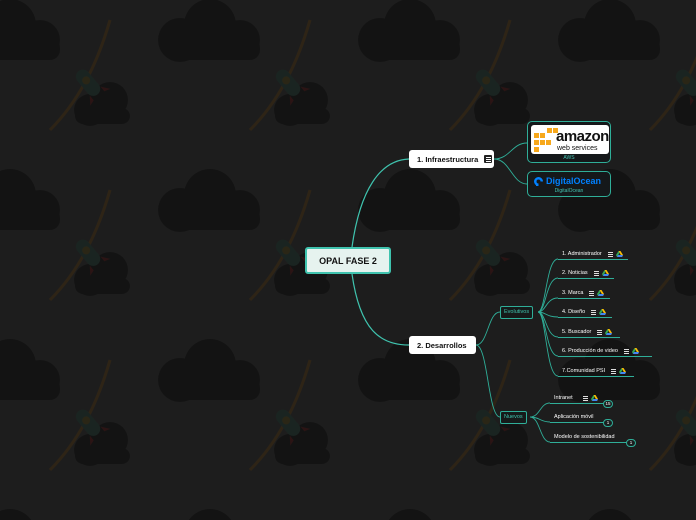 The image size is (696, 520). What do you see at coordinates (582, 254) in the screenshot?
I see `leaf-label: 1. Administrador` at bounding box center [582, 254].